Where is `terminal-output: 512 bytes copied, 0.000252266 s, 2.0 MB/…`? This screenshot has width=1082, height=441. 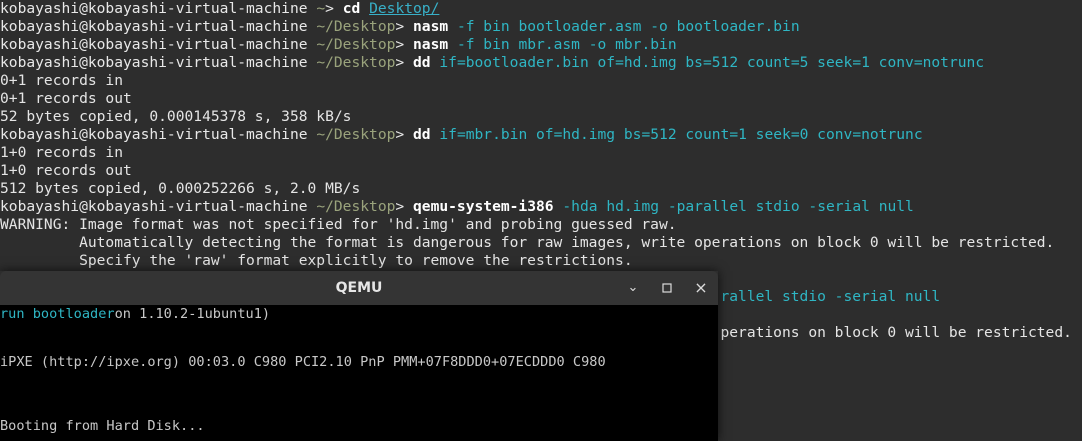
terminal-output: 512 bytes copied, 0.000252266 s, 2.0 MB/… is located at coordinates (180, 188).